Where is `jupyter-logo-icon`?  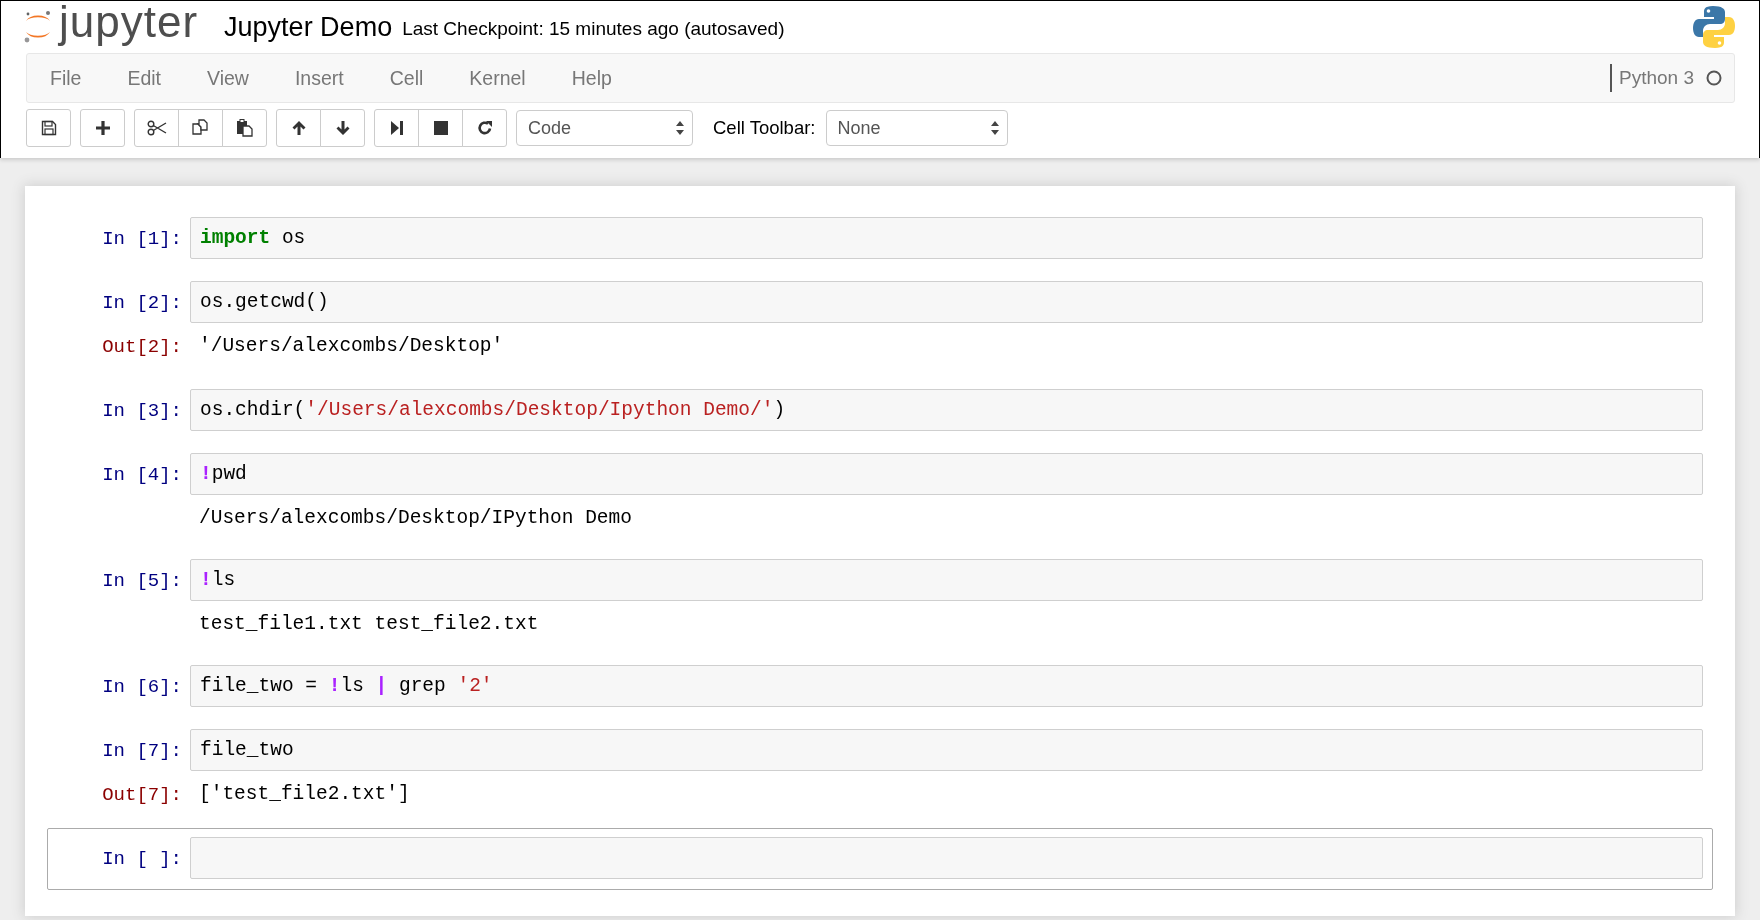
jupyter-logo-icon is located at coordinates (38, 27).